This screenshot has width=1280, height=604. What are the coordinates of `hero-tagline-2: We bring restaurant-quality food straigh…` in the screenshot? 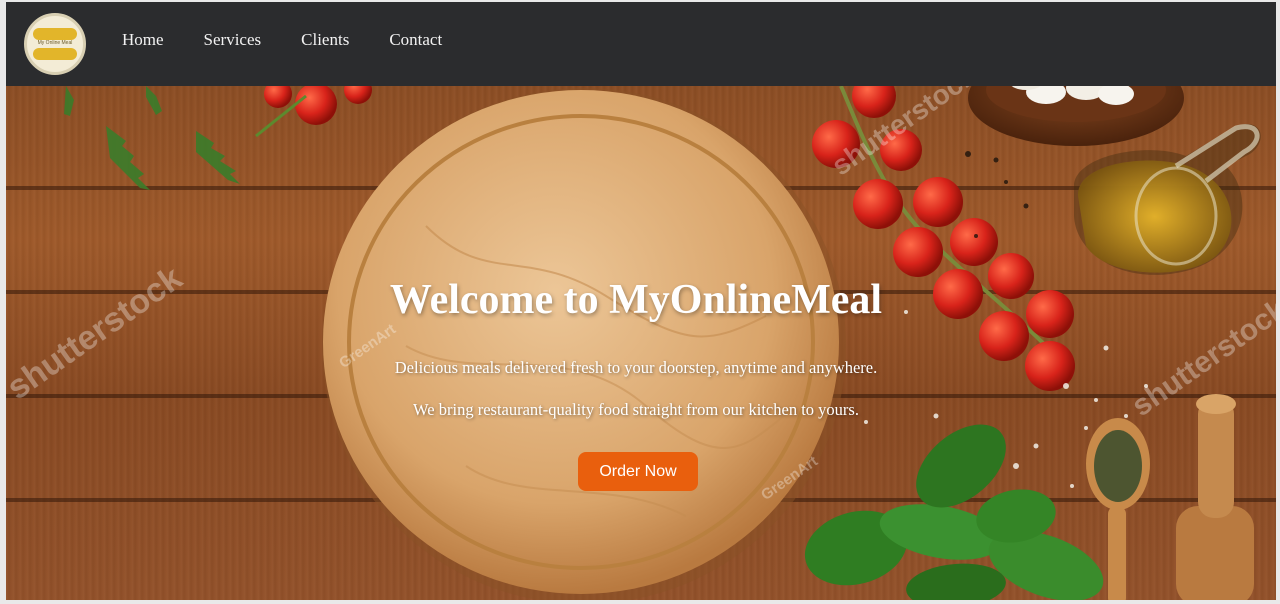 It's located at (636, 409).